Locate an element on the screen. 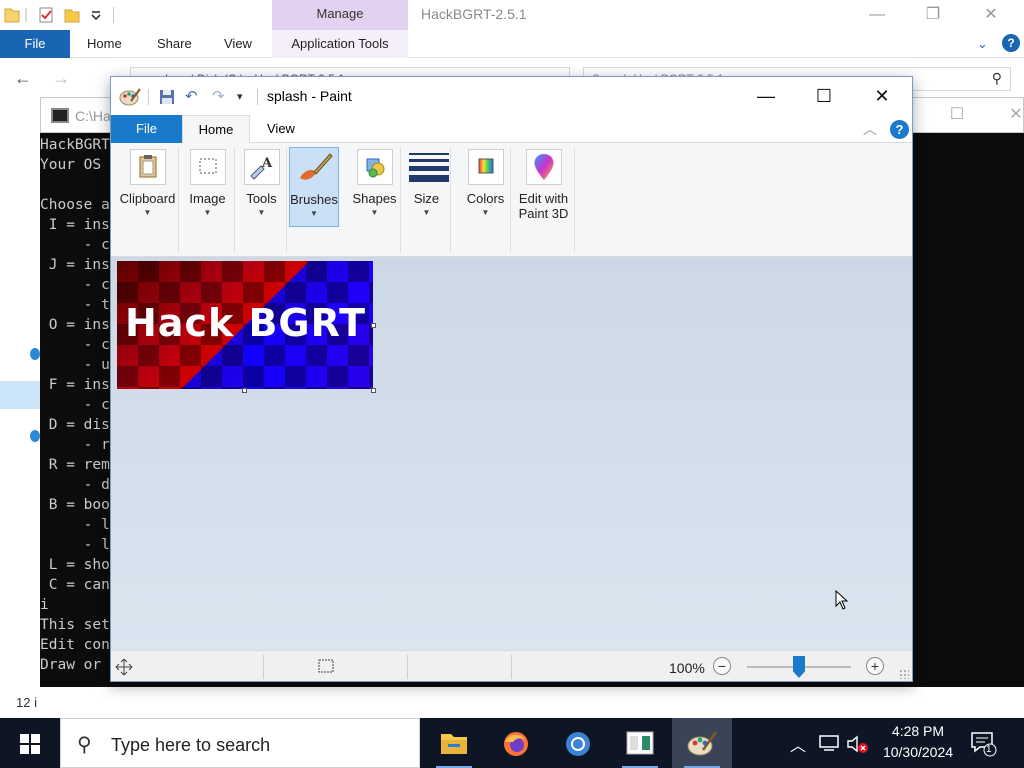 The image size is (1024, 768). taskbar-firefox is located at coordinates (516, 743).